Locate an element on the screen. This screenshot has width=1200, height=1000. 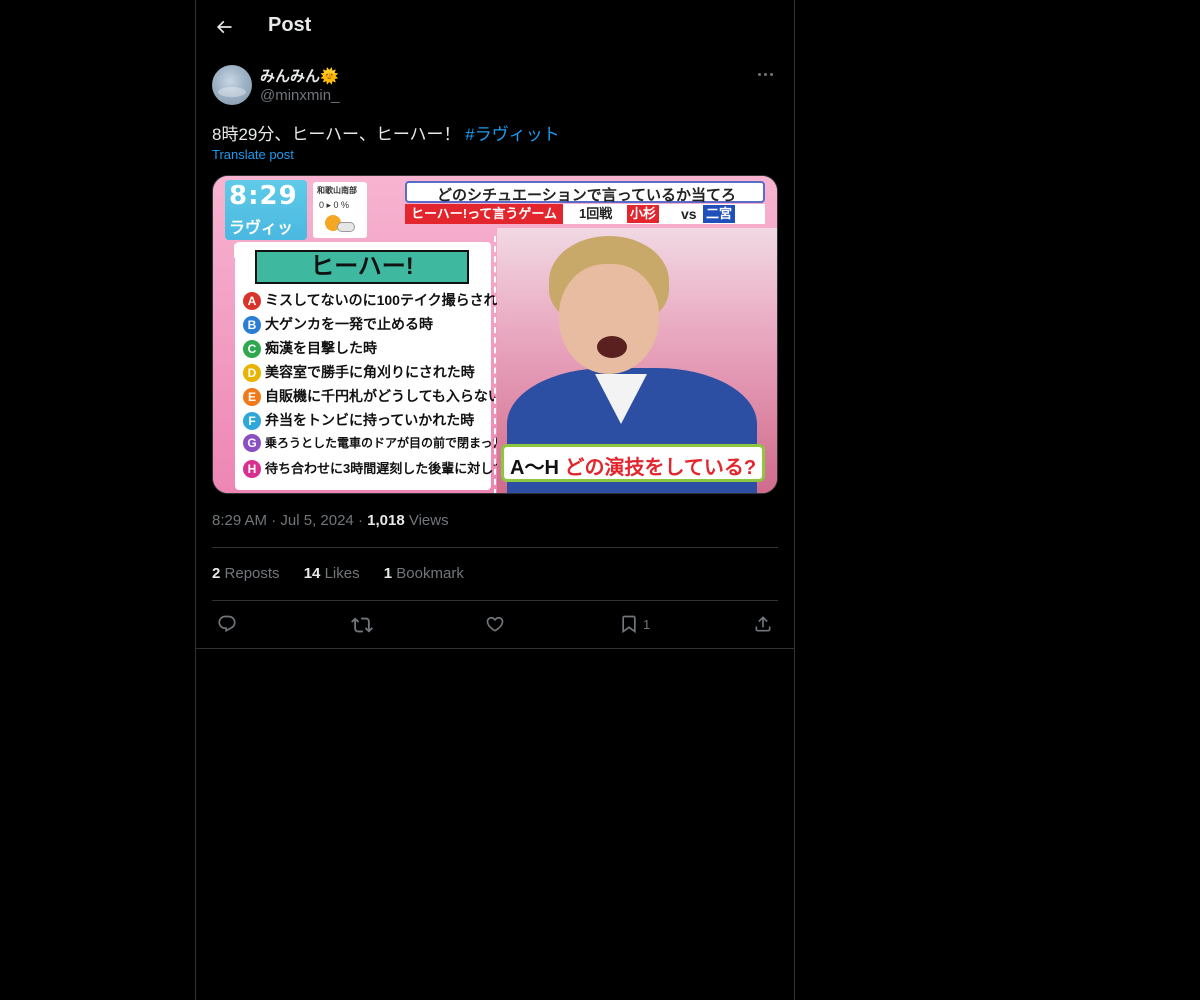
action-bar: 1 is located at coordinates (495, 625).